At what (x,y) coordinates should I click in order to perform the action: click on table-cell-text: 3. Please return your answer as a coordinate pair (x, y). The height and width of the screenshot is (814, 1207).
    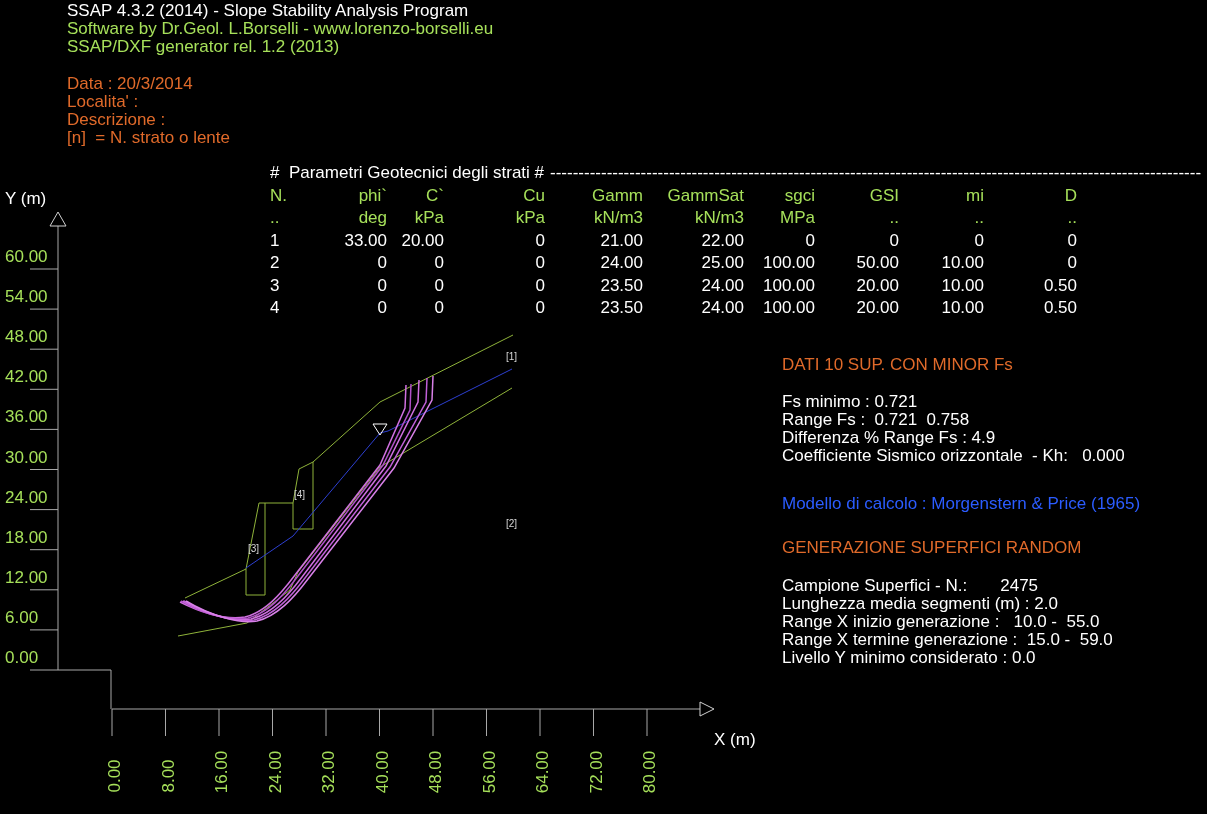
    Looking at the image, I should click on (275, 285).